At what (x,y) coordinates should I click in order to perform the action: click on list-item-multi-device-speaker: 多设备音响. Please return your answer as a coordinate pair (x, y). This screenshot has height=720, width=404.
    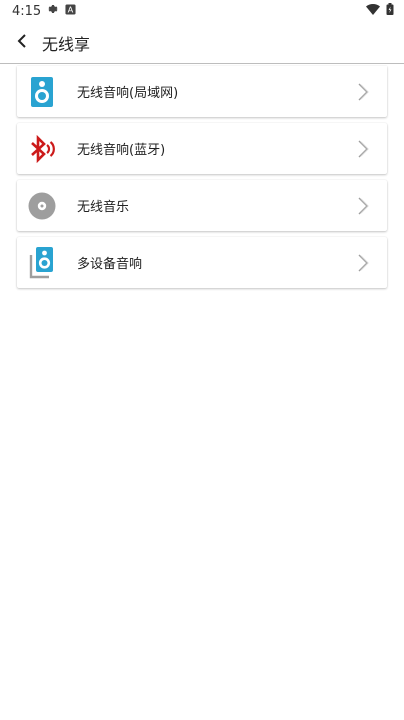
    Looking at the image, I should click on (202, 262).